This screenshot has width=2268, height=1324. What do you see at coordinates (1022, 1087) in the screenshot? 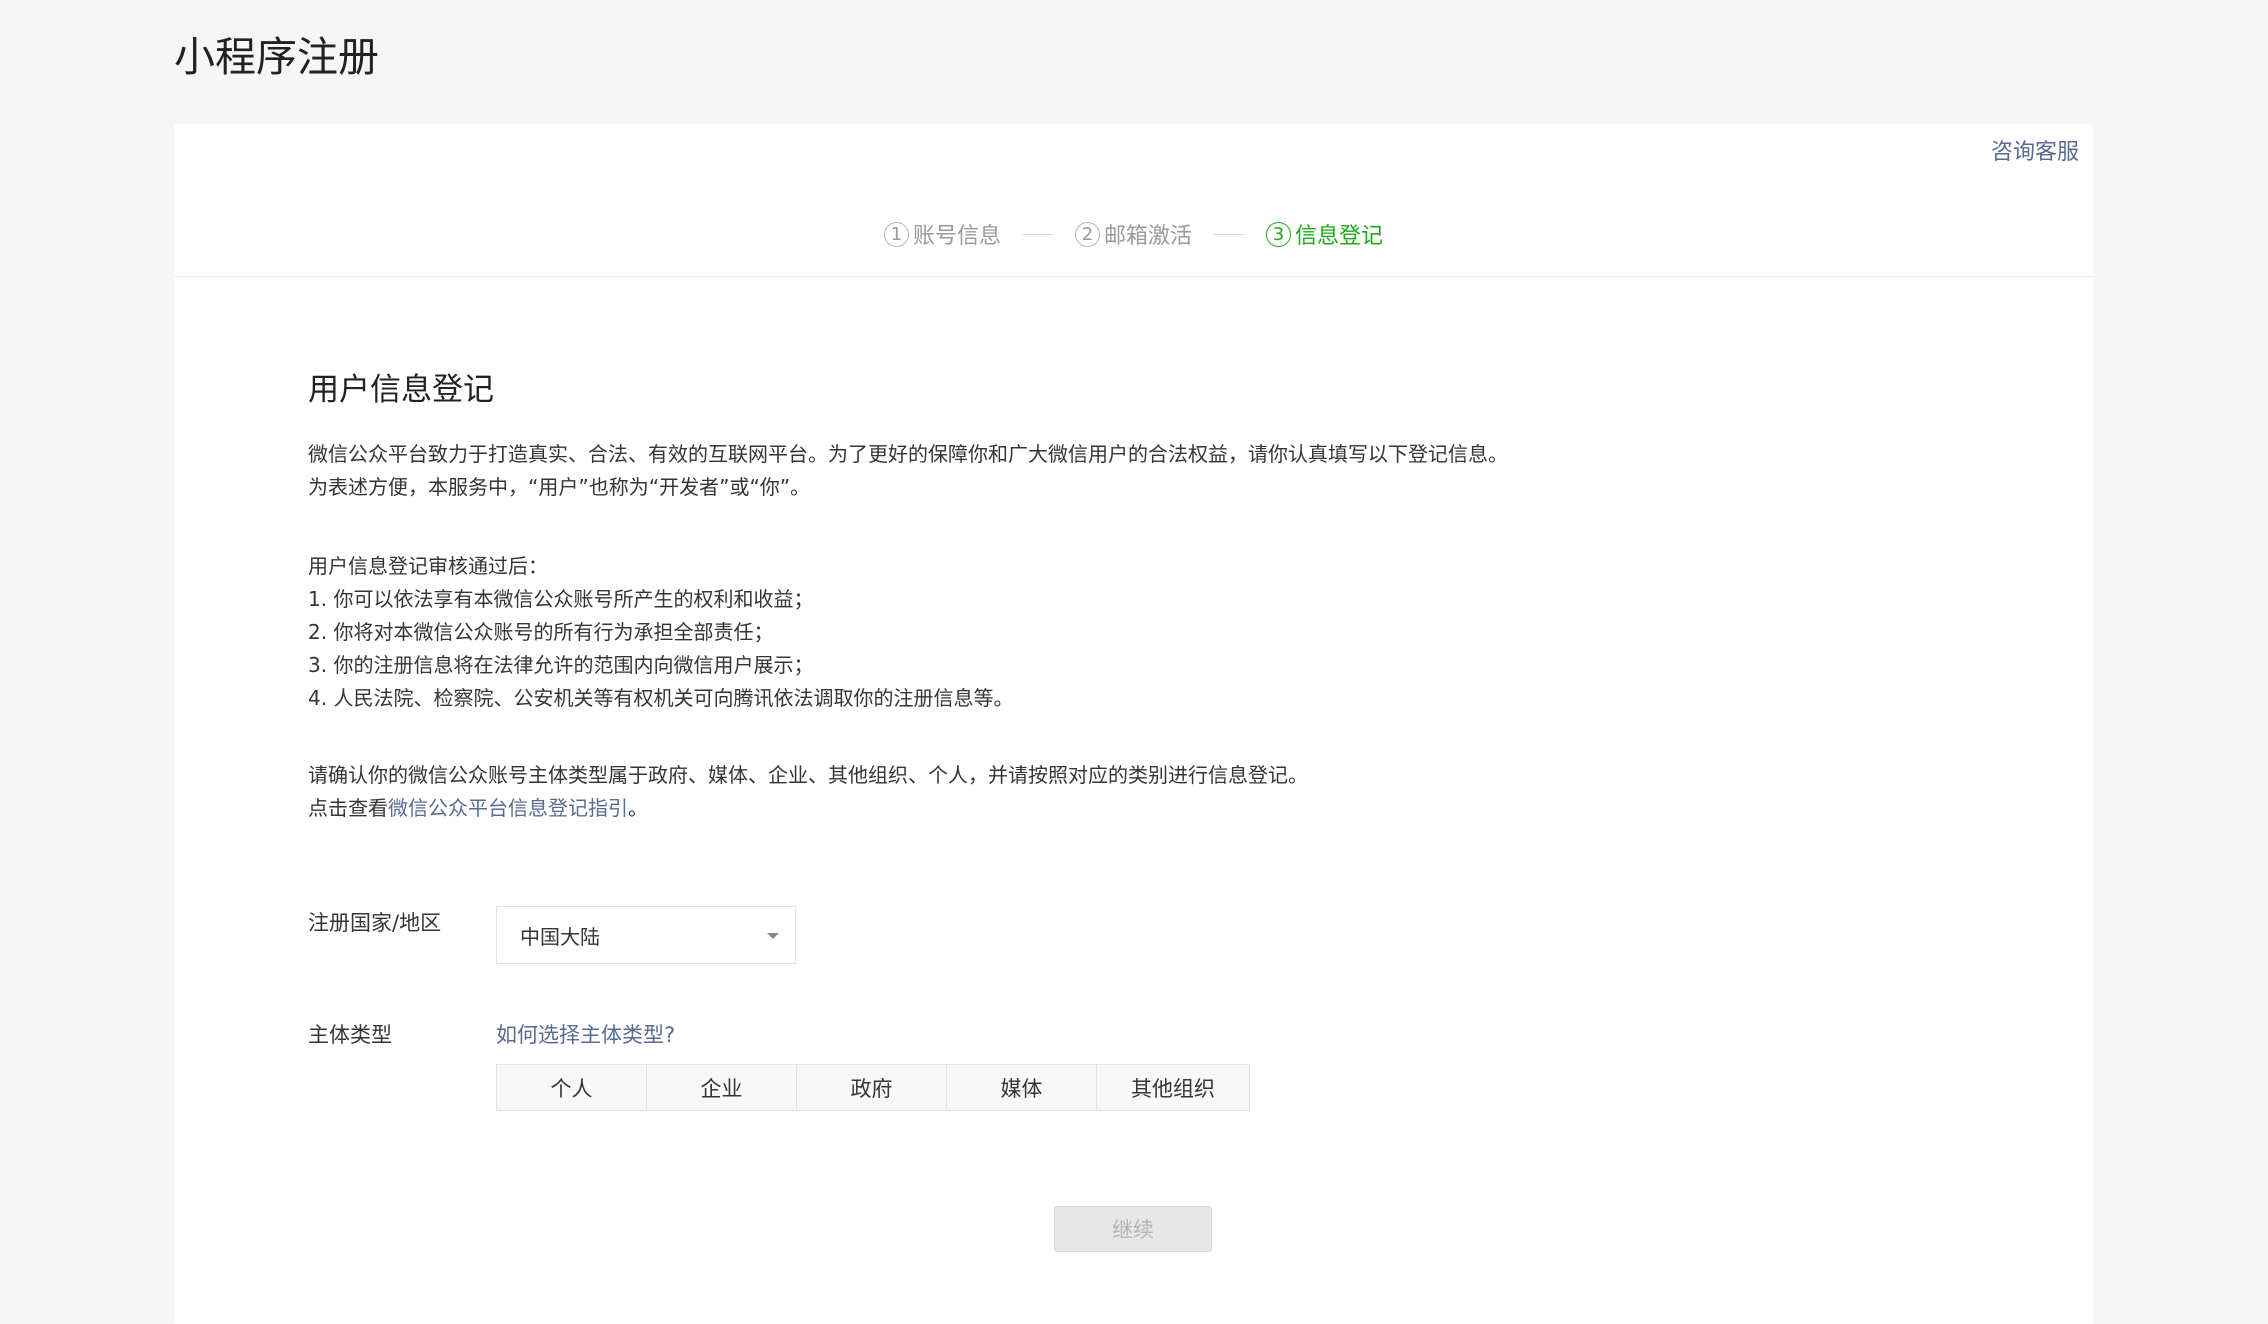
I see `entity-type-media: 媒体` at bounding box center [1022, 1087].